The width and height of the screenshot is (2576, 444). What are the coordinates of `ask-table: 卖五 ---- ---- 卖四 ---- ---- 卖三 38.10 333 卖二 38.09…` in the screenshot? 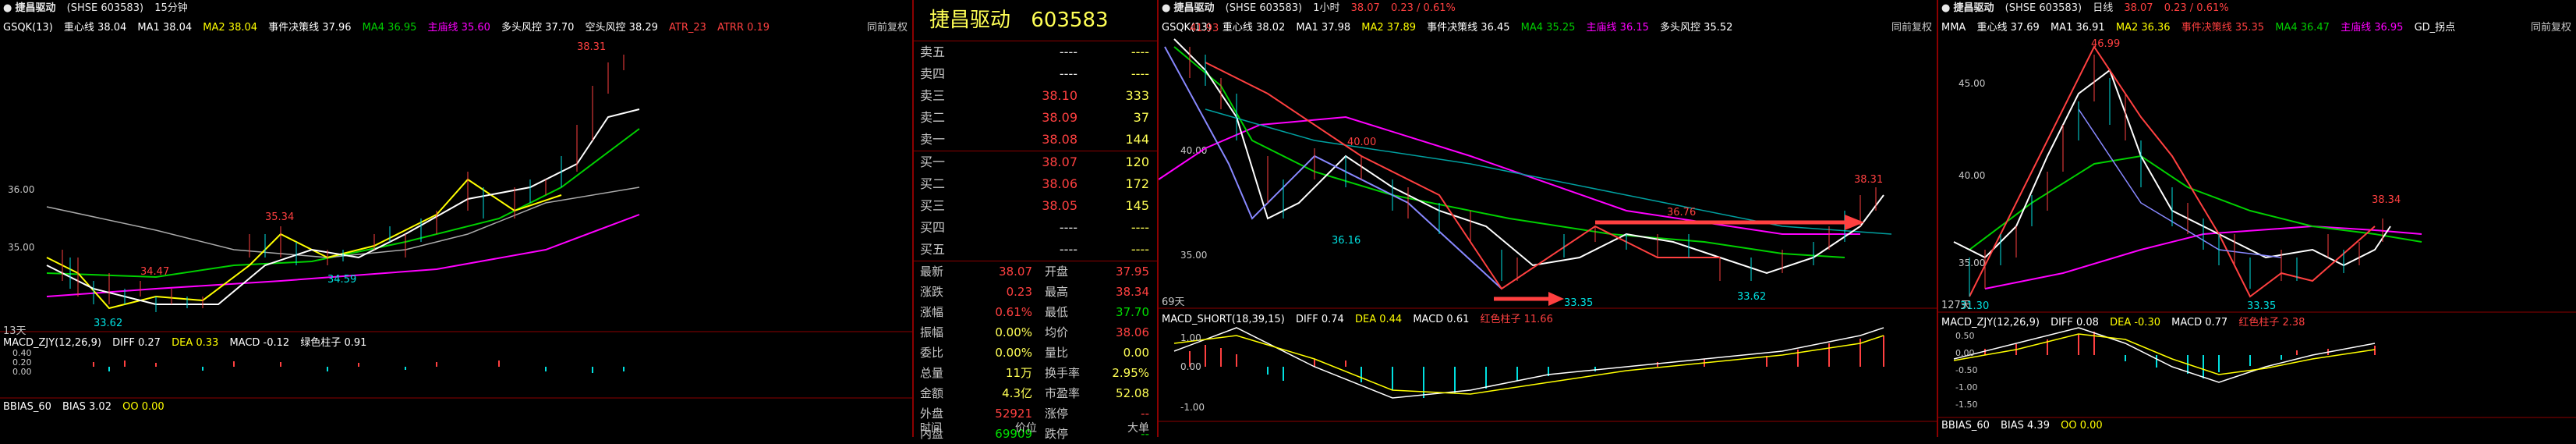 It's located at (1035, 96).